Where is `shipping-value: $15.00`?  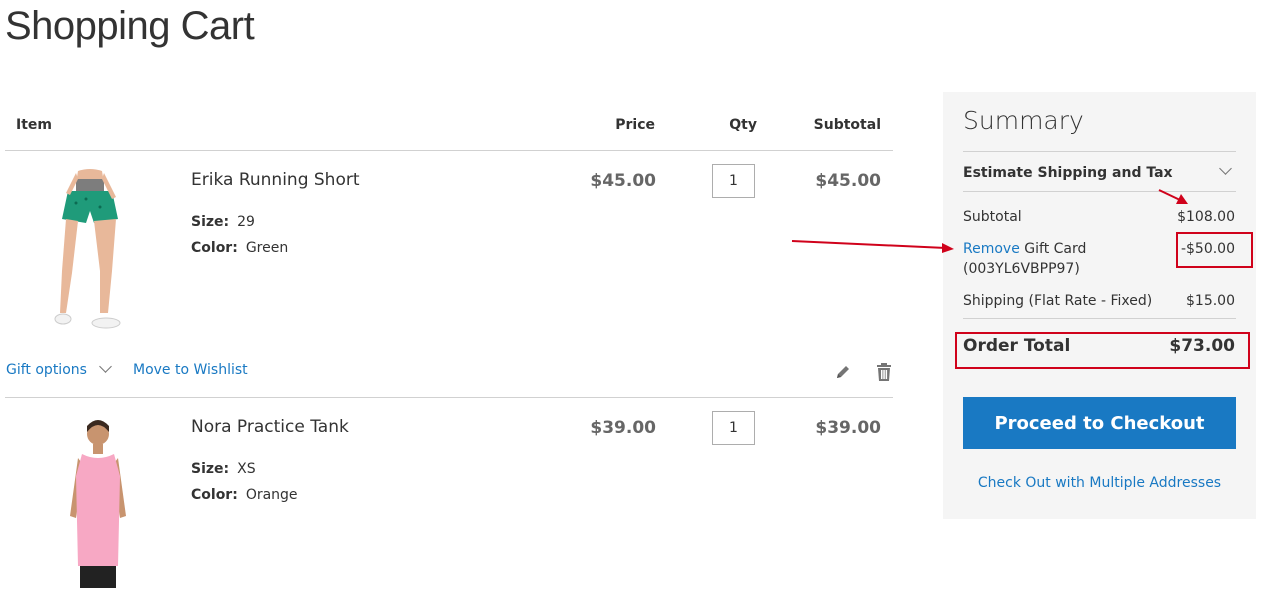 shipping-value: $15.00 is located at coordinates (1210, 301).